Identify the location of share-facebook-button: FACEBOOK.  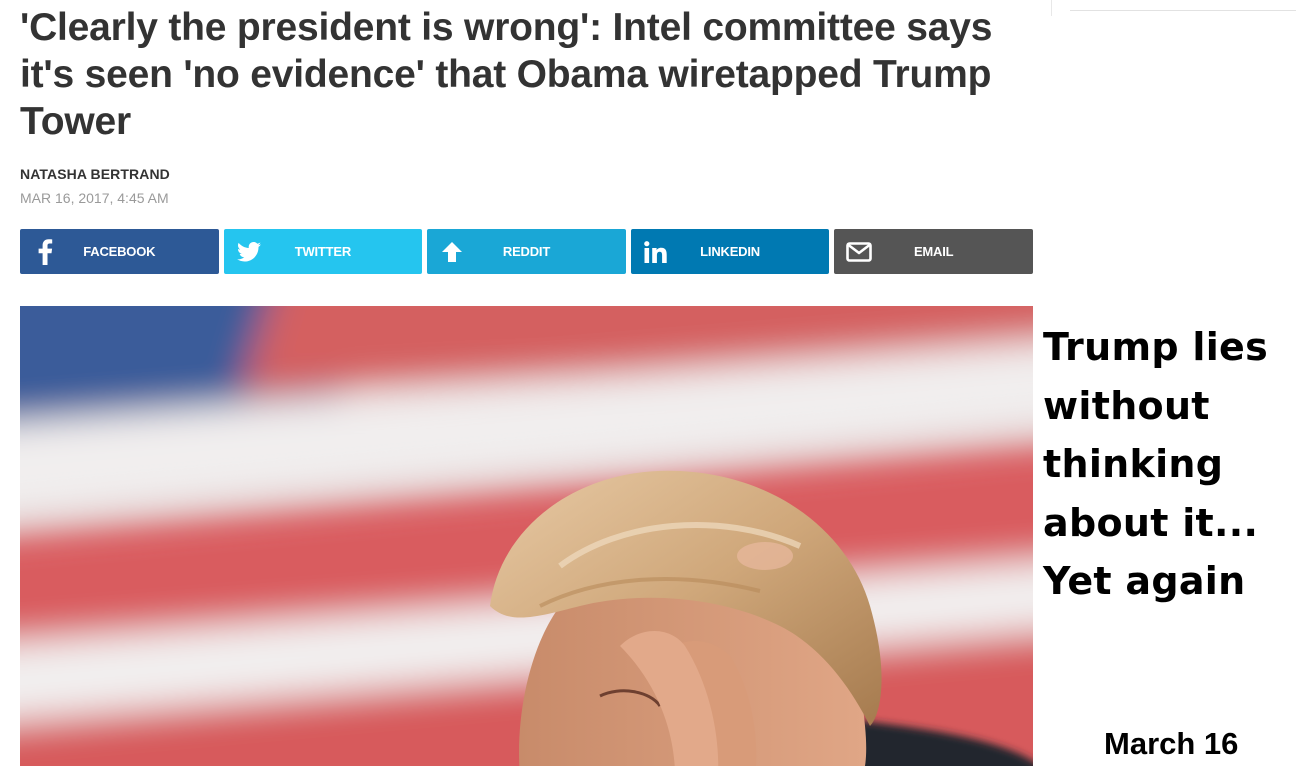
(119, 251).